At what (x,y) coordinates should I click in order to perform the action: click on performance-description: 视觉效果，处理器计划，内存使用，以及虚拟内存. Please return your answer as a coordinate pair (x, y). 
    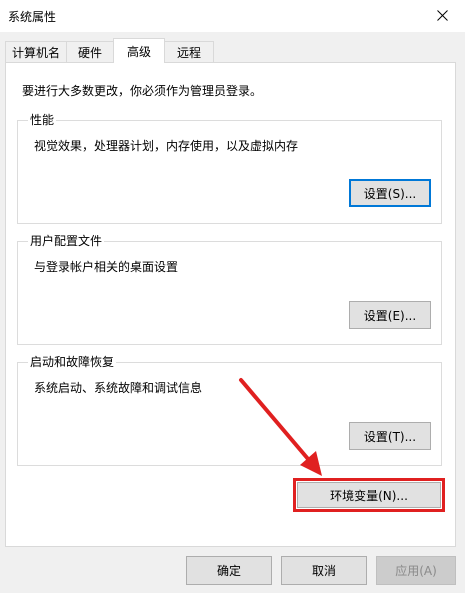
    Looking at the image, I should click on (166, 146).